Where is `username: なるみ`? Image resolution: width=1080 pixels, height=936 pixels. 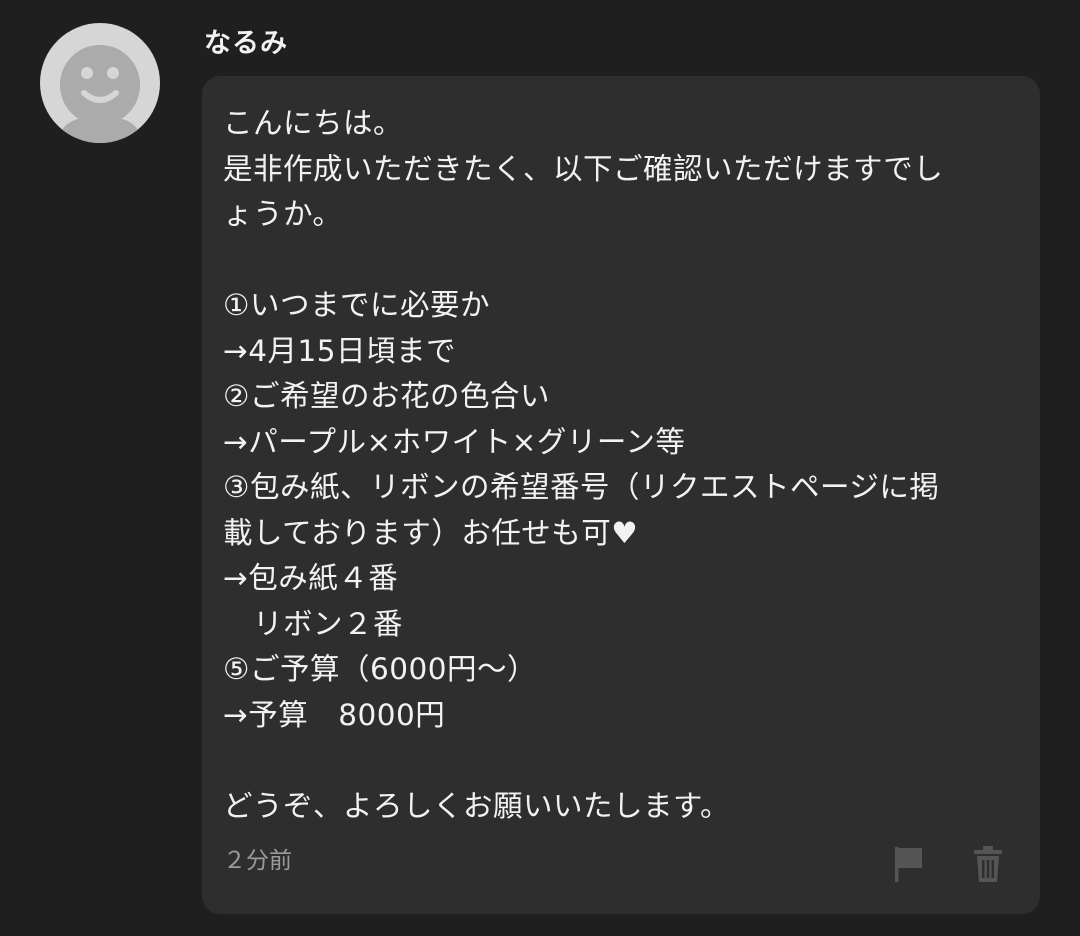
username: なるみ is located at coordinates (246, 44).